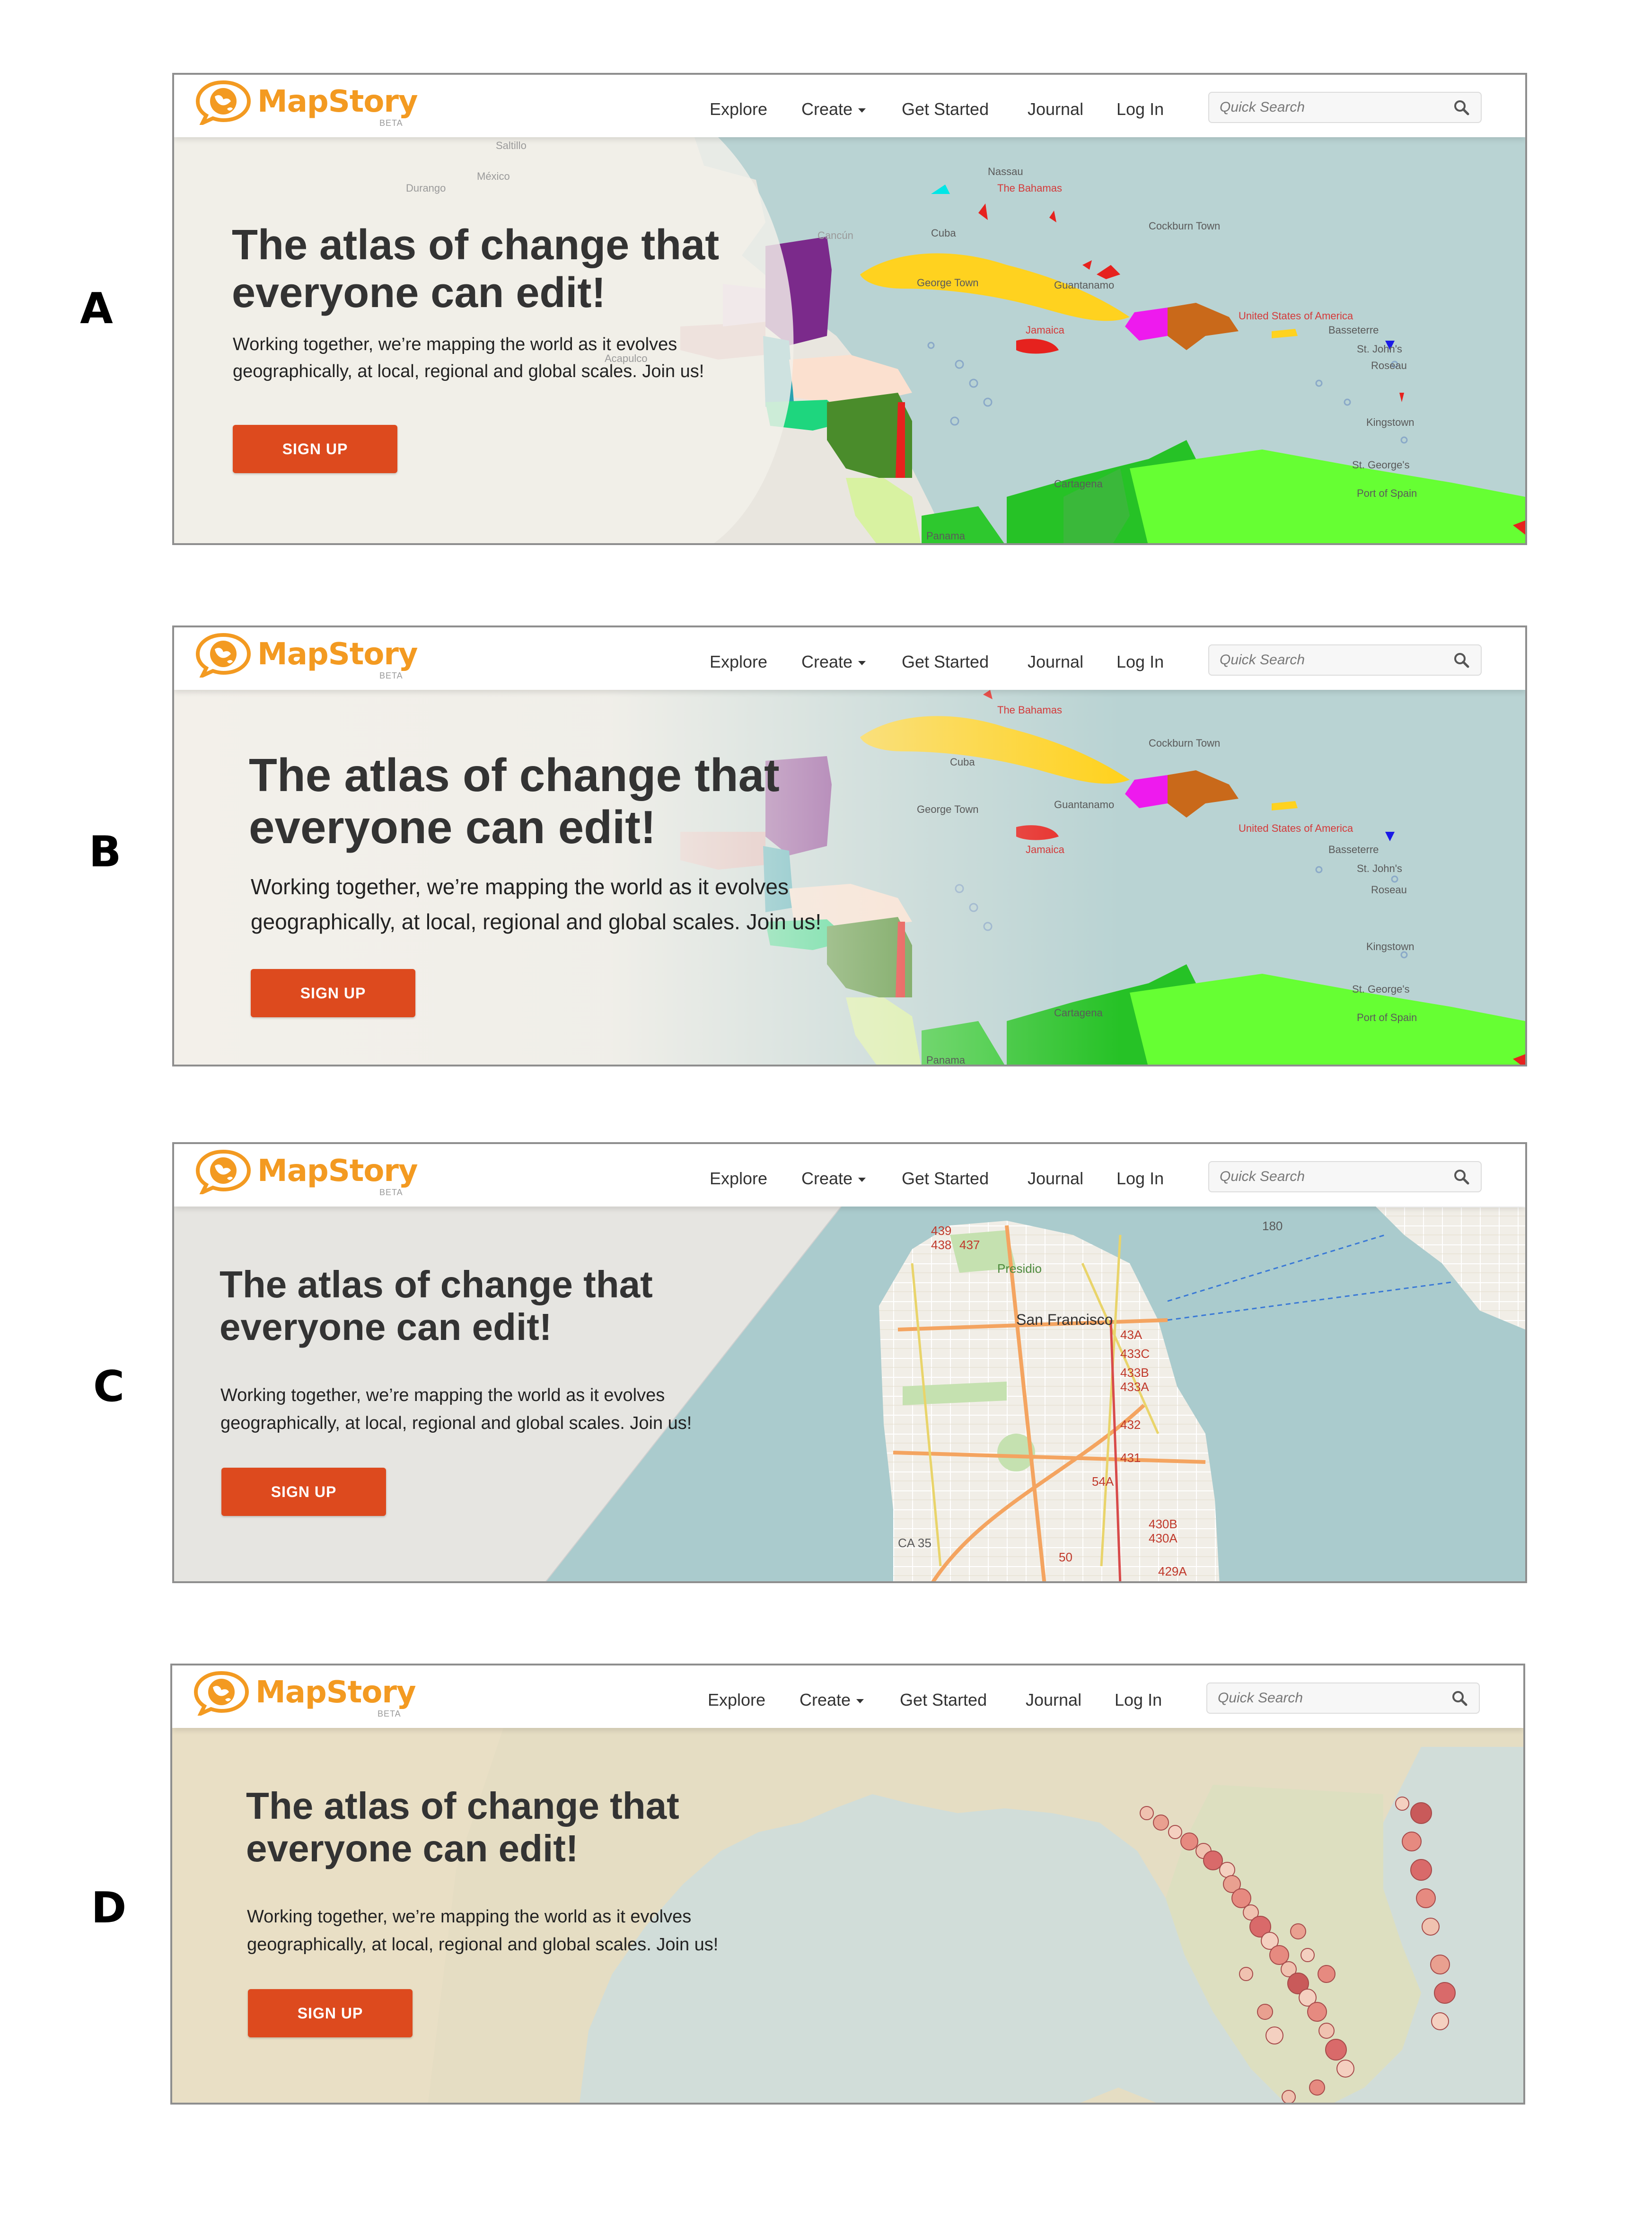 This screenshot has height=2220, width=1652. Describe the element at coordinates (1172, 1571) in the screenshot. I see `label-429a: 429A` at that location.